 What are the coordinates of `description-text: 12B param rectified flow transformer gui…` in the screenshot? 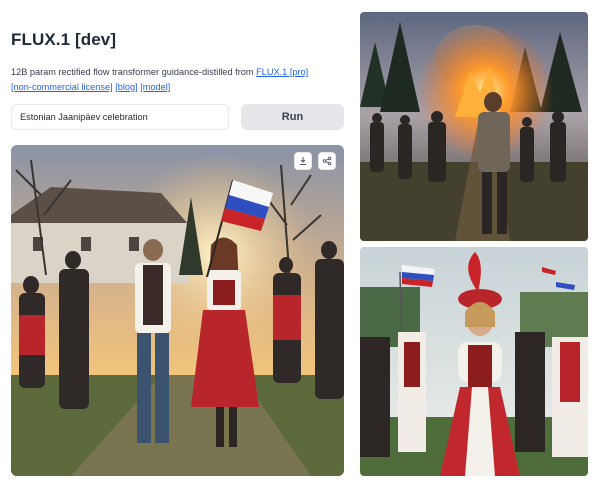 It's located at (132, 72).